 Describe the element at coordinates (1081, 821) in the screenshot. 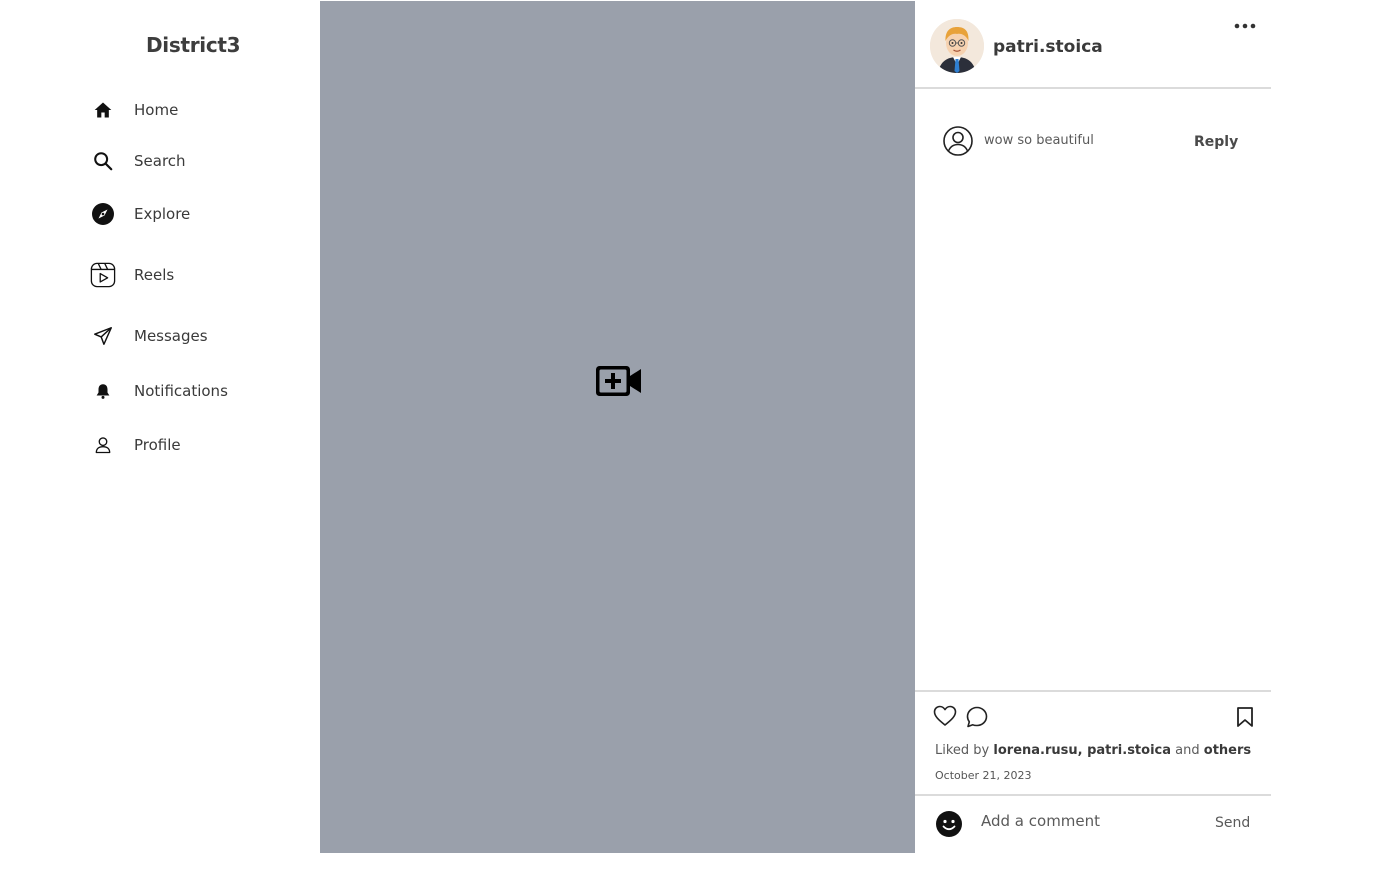

I see `comment-input` at that location.